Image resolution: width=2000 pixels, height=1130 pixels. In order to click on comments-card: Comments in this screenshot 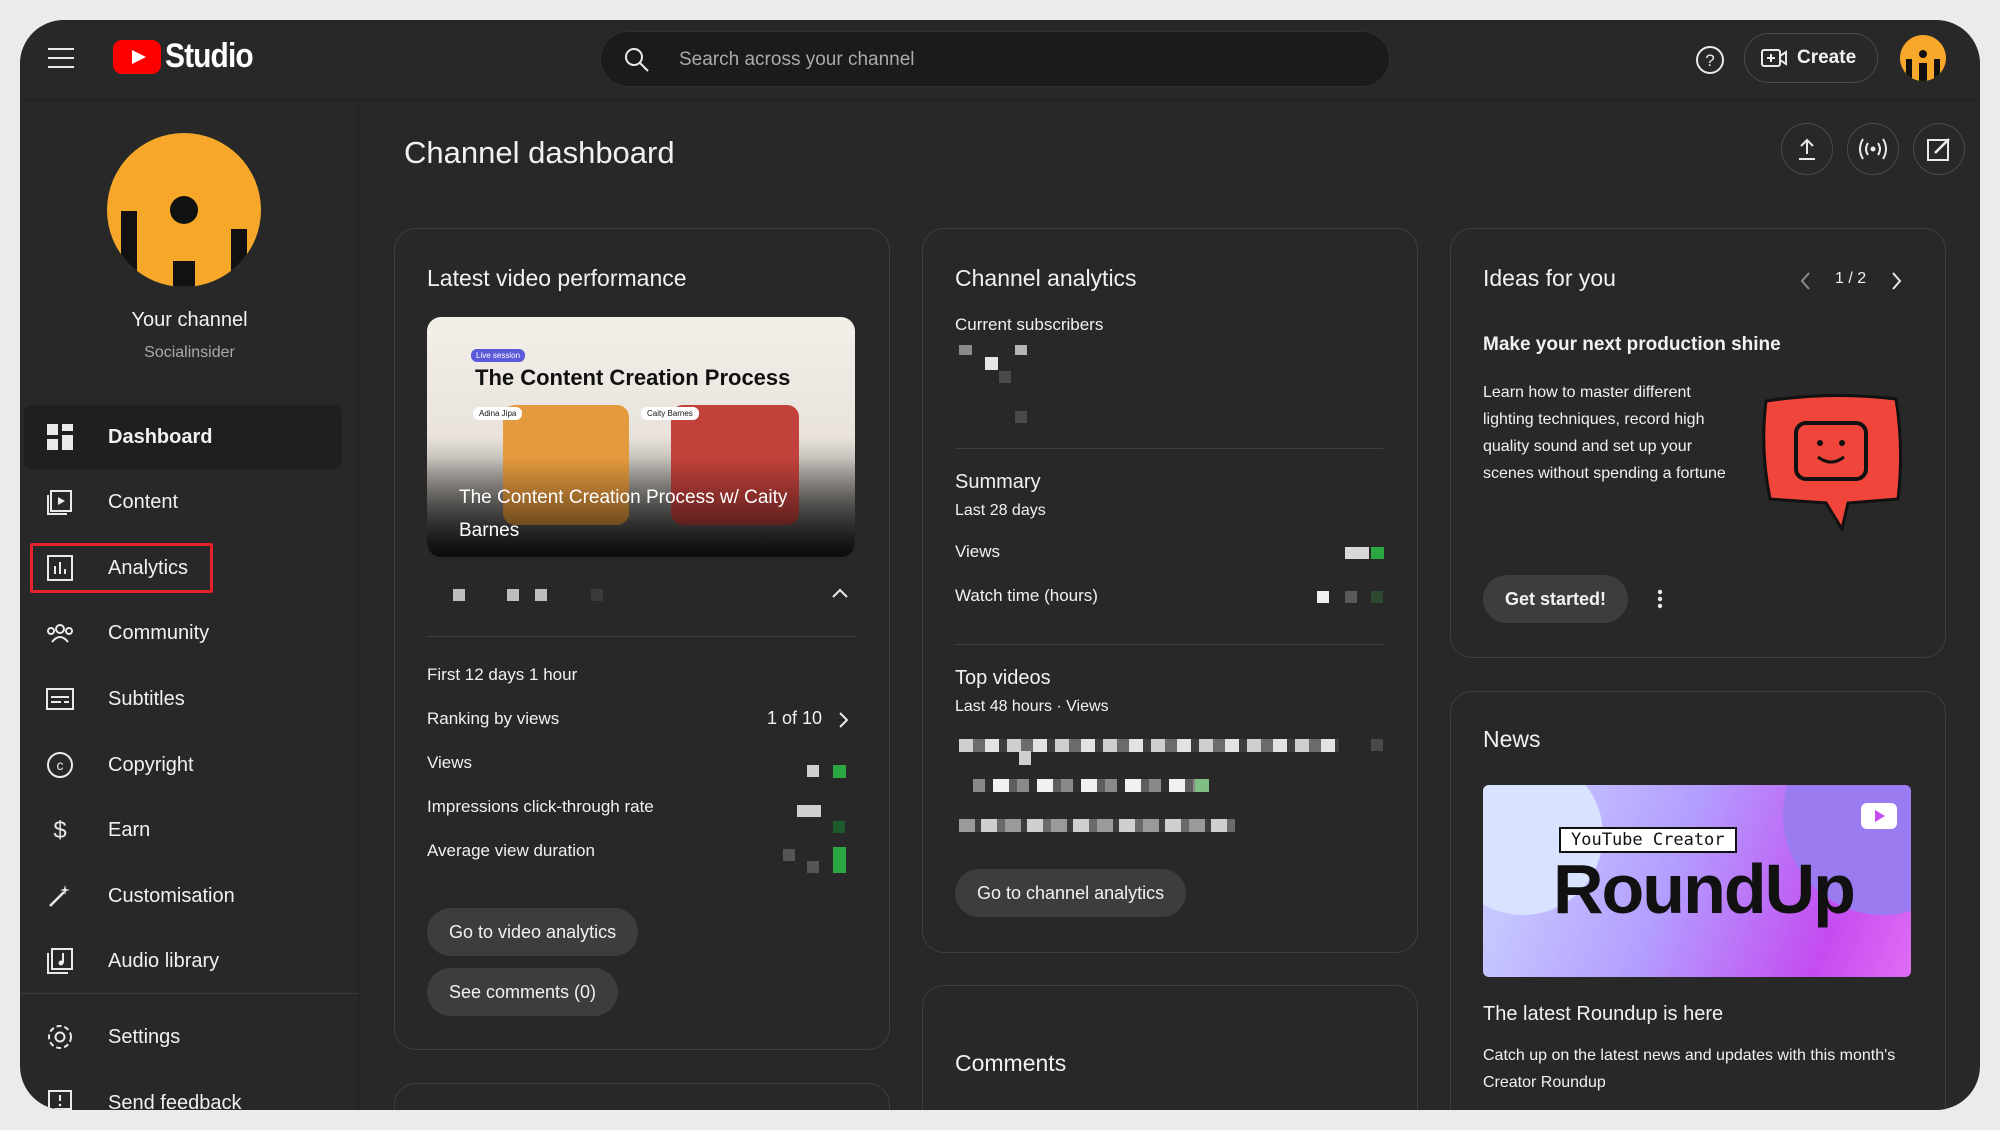, I will do `click(1170, 1047)`.